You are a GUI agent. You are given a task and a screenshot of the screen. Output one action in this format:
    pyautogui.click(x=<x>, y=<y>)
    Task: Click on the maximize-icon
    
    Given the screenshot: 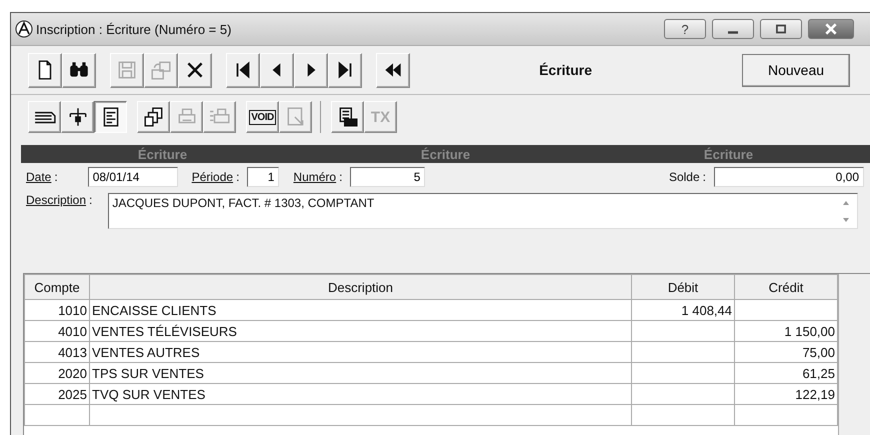 What is the action you would take?
    pyautogui.click(x=781, y=29)
    